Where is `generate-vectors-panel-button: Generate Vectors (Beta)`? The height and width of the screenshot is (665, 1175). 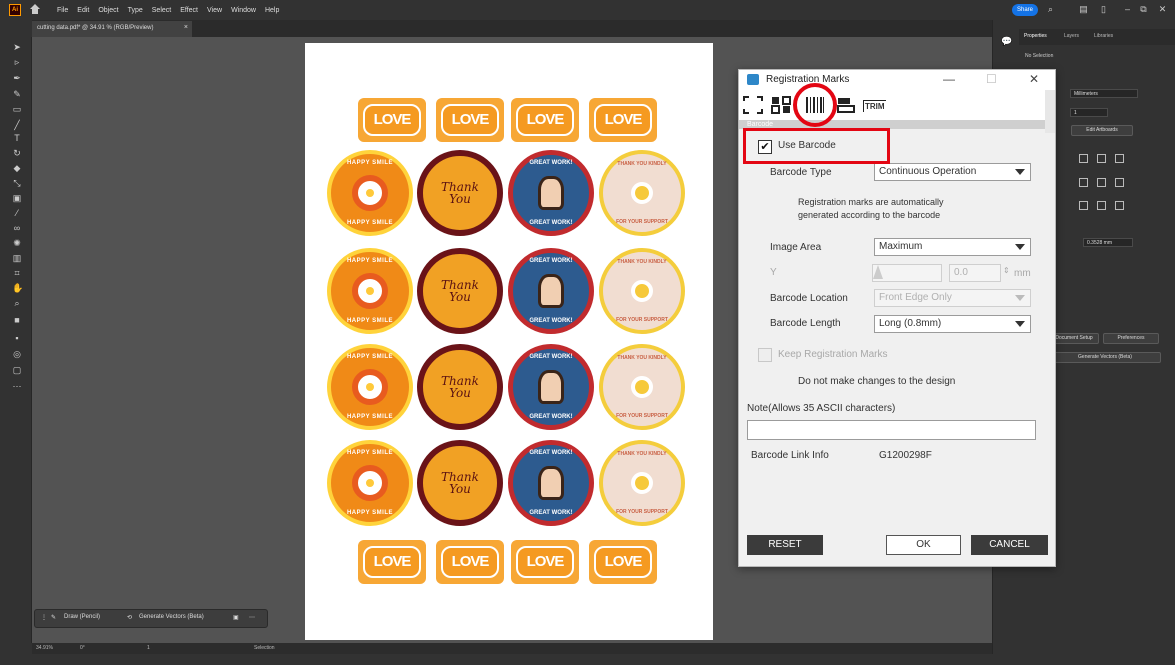
generate-vectors-panel-button: Generate Vectors (Beta) is located at coordinates (1105, 357).